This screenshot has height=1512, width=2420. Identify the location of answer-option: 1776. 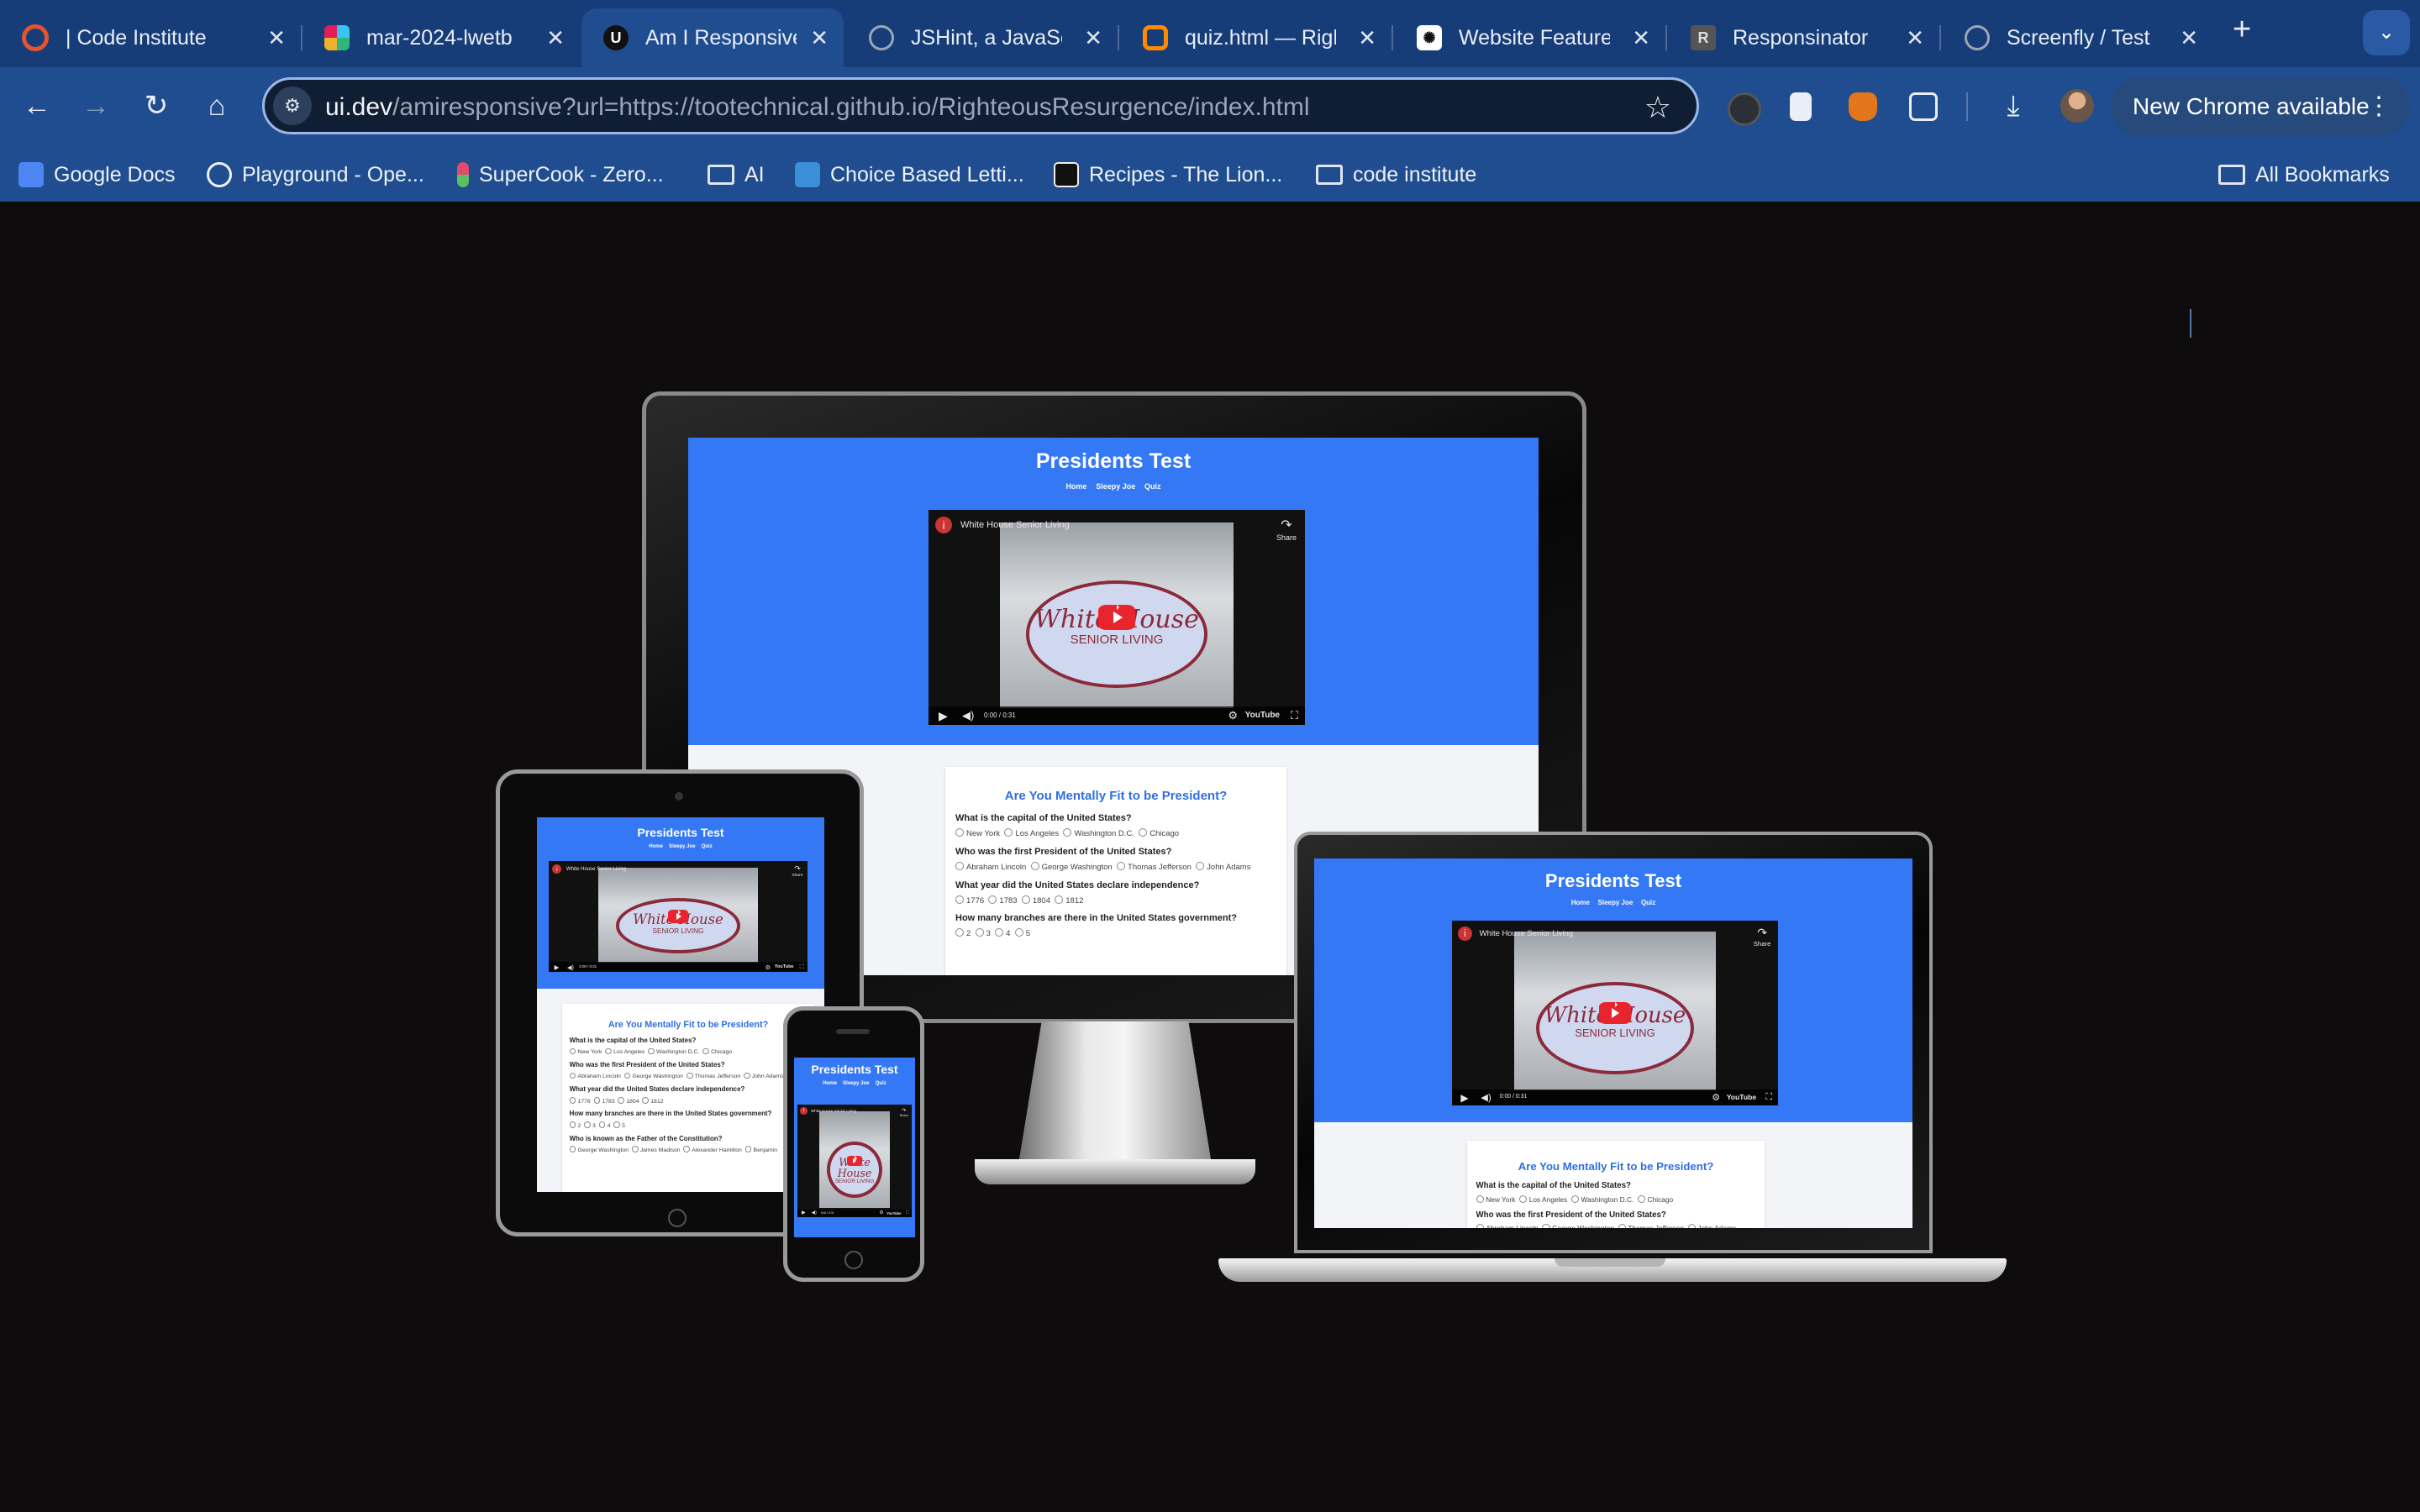
(969, 900).